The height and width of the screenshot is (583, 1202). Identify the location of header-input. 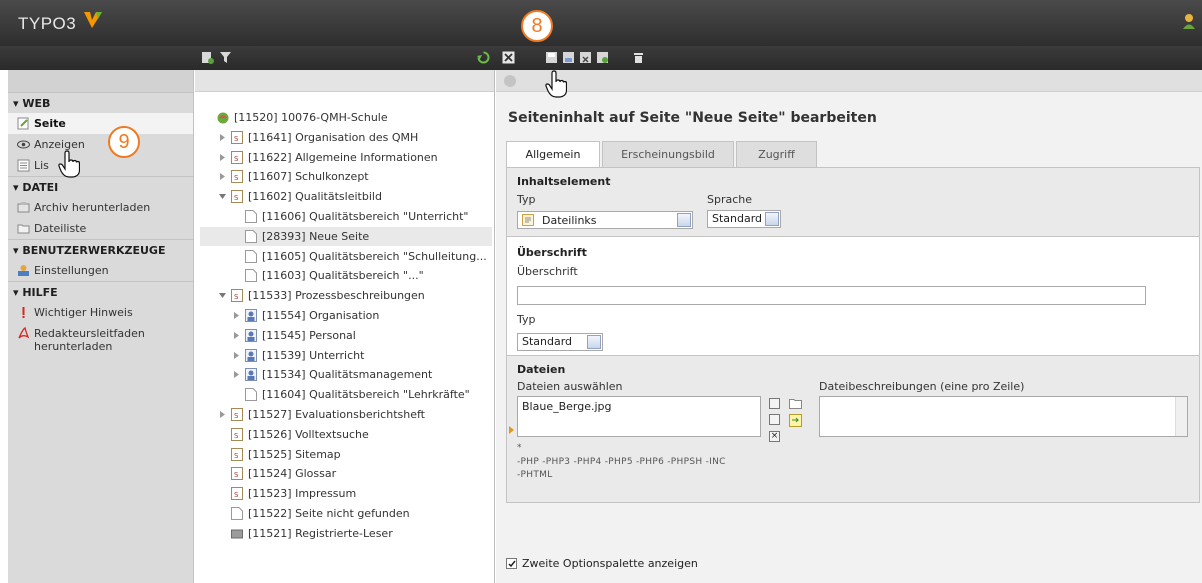
(831, 295).